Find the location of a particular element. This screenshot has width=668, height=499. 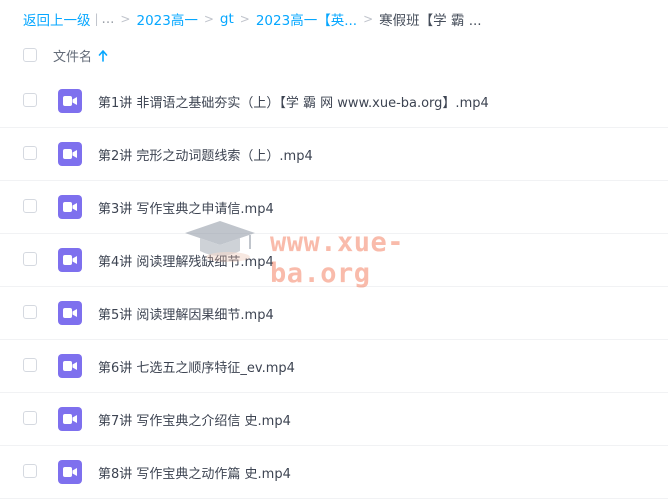

list-header: 文件名 is located at coordinates (334, 55).